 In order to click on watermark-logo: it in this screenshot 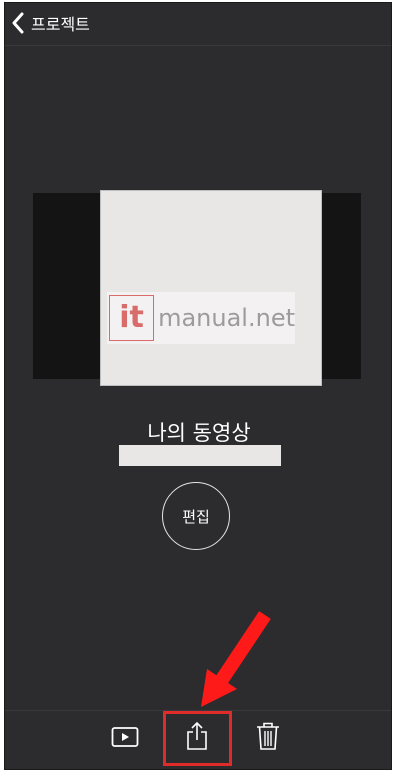, I will do `click(132, 318)`.